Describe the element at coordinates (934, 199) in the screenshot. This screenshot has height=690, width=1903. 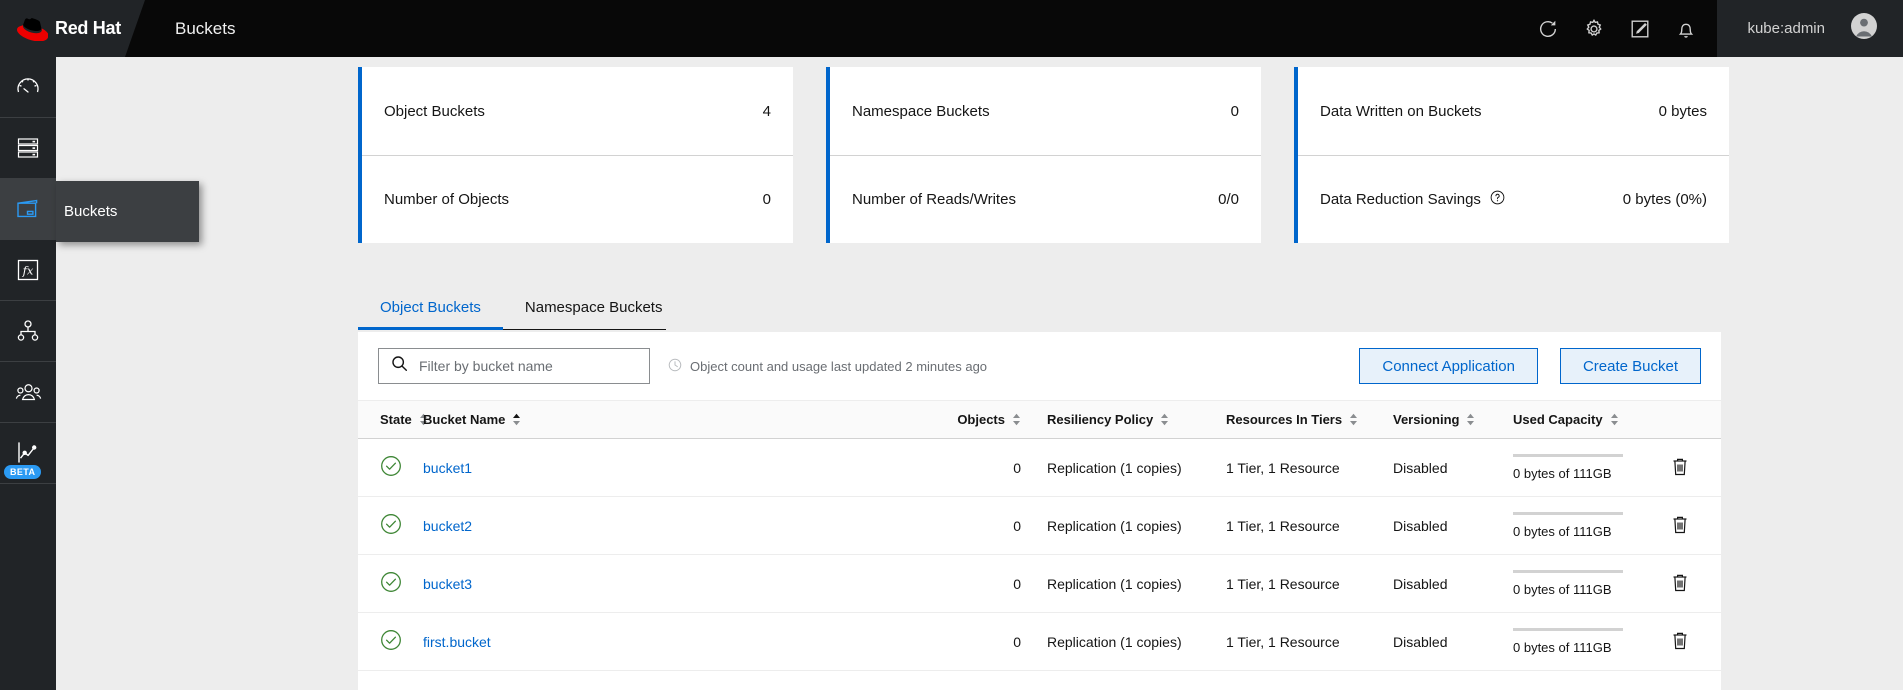
I see `stat-label: Number of Reads/Writes` at that location.